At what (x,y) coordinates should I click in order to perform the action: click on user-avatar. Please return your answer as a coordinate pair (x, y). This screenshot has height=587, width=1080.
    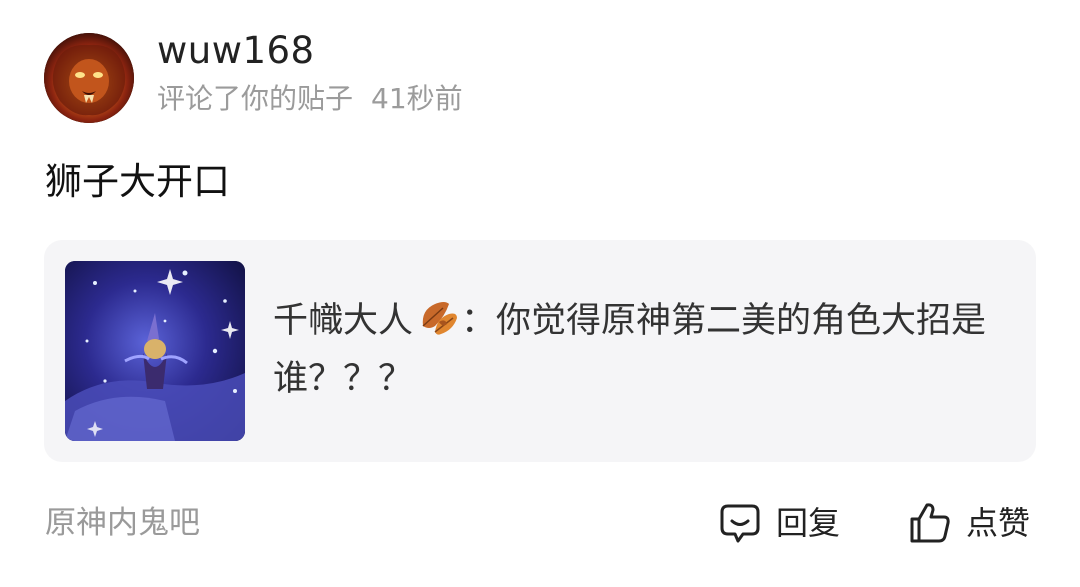
    Looking at the image, I should click on (89, 78).